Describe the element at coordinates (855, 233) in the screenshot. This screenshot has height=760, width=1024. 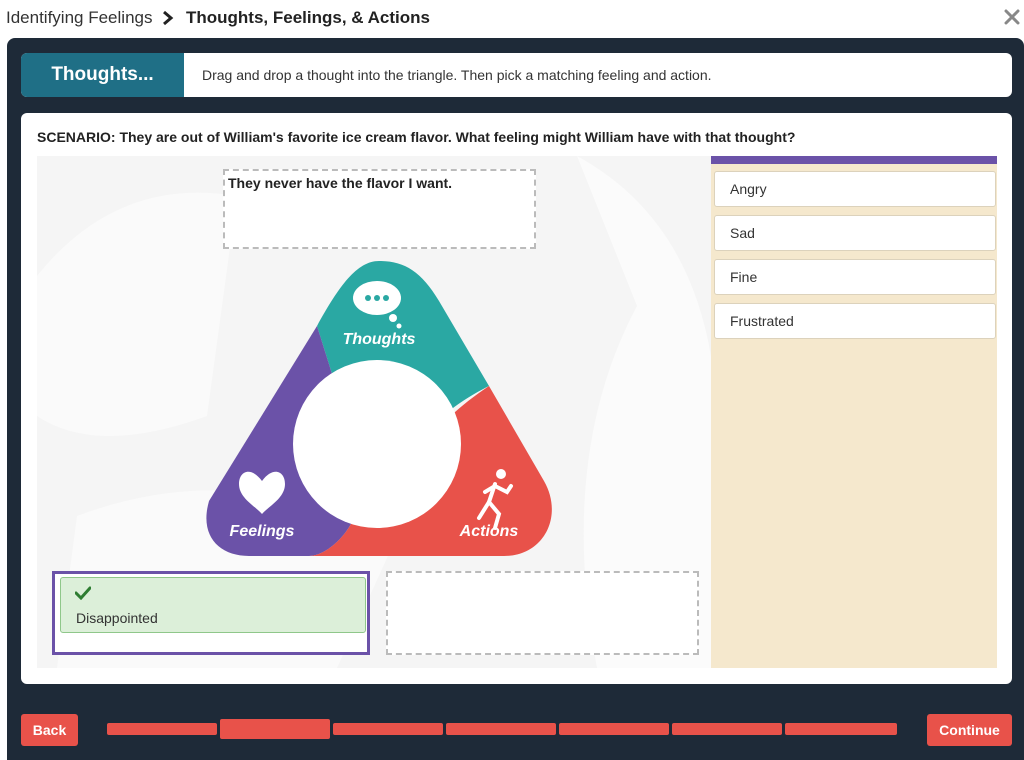
I see `option-sad: Sad` at that location.